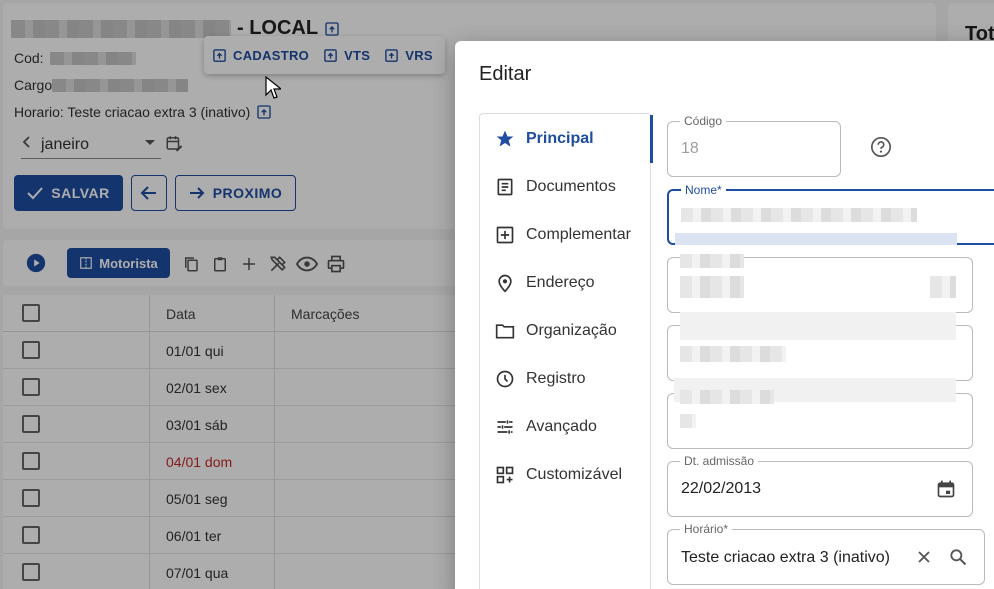 This screenshot has height=589, width=994. Describe the element at coordinates (571, 186) in the screenshot. I see `nav-item-label: Documentos` at that location.